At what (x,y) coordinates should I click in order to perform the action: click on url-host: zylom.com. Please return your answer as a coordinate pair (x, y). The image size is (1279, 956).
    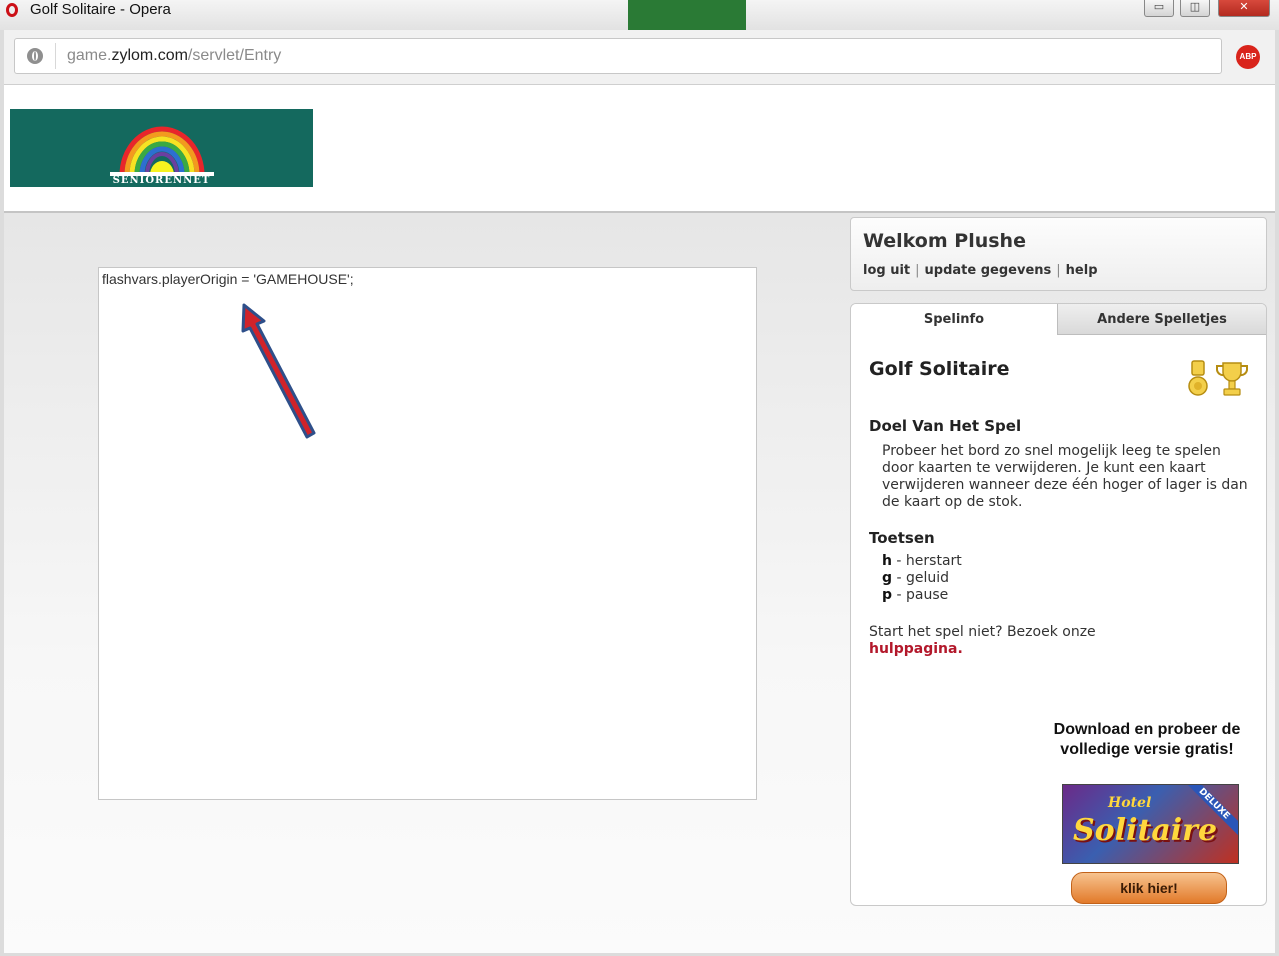
    Looking at the image, I should click on (149, 55).